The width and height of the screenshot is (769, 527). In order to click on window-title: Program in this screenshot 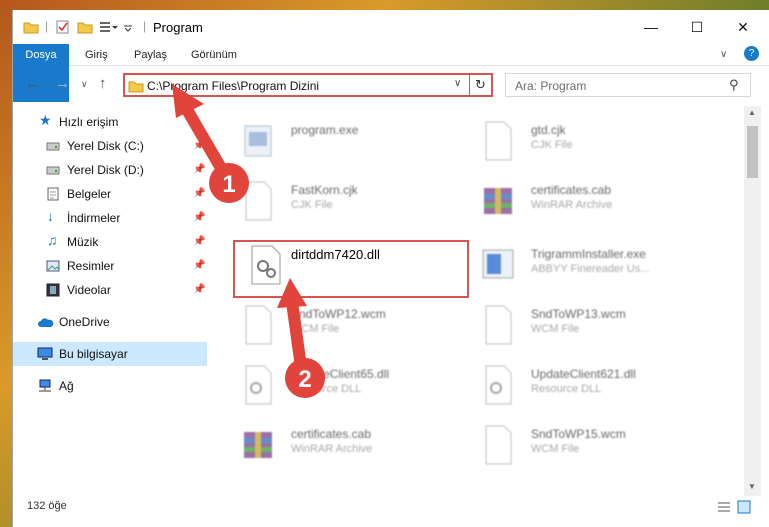, I will do `click(178, 27)`.